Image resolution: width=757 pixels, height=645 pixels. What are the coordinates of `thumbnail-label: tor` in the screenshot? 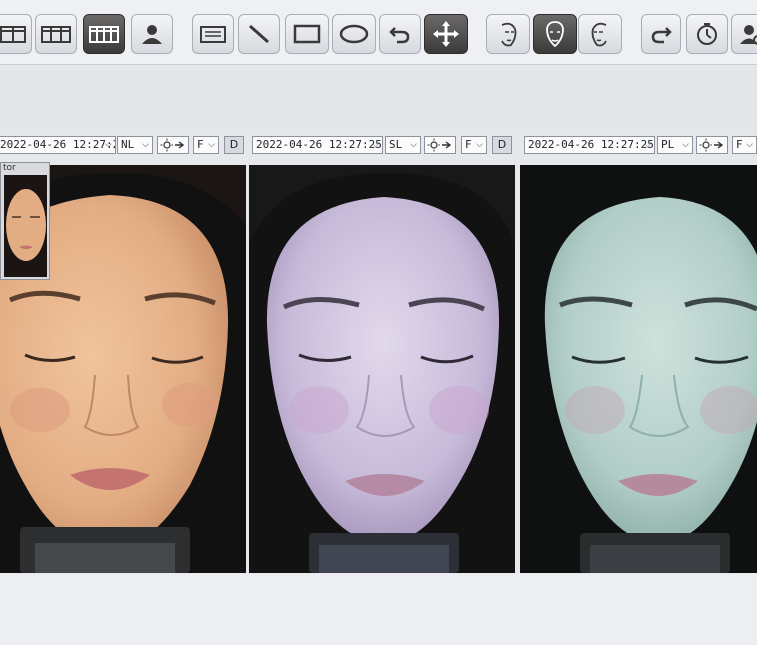 It's located at (9, 168).